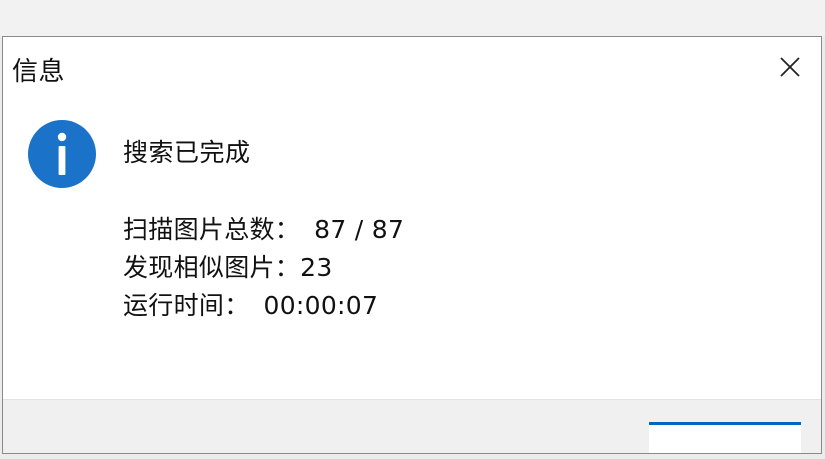 This screenshot has width=825, height=459. Describe the element at coordinates (186, 305) in the screenshot. I see `detail-label: 运行时间：` at that location.